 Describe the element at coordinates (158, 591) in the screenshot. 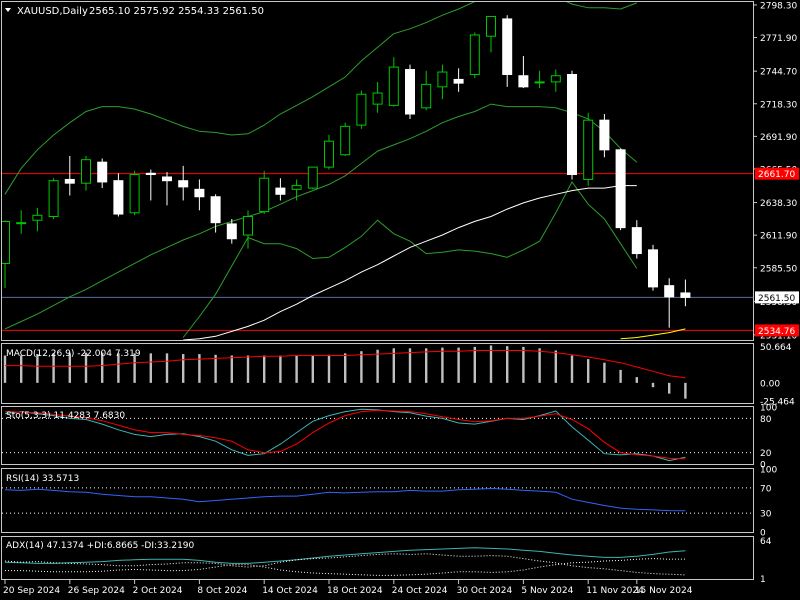

I see `date-tick-label: 2 Oct 2024` at that location.